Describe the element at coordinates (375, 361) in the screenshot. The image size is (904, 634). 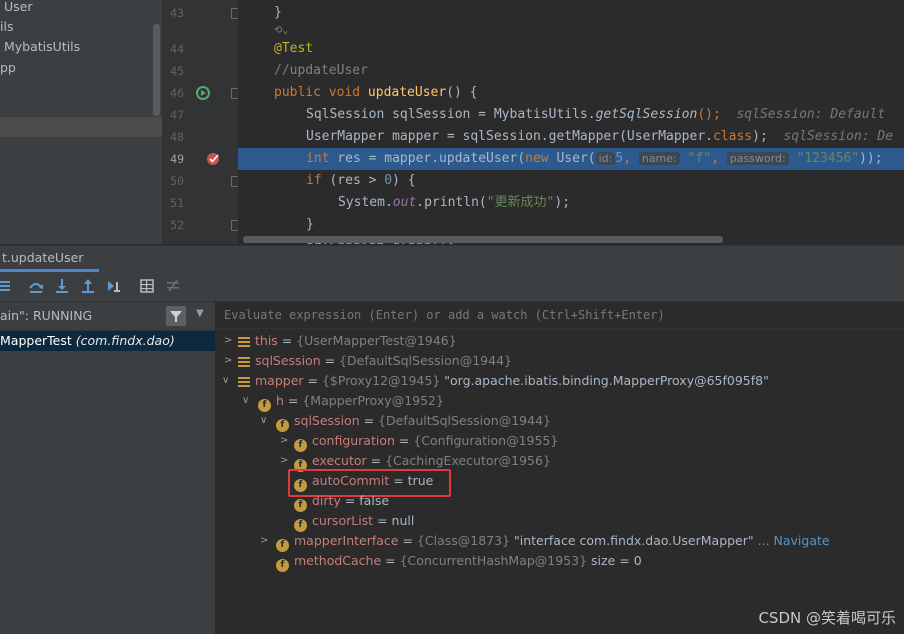
I see `var-sqlsession: sqlSession = {DefaultSqlSession@1944}` at that location.